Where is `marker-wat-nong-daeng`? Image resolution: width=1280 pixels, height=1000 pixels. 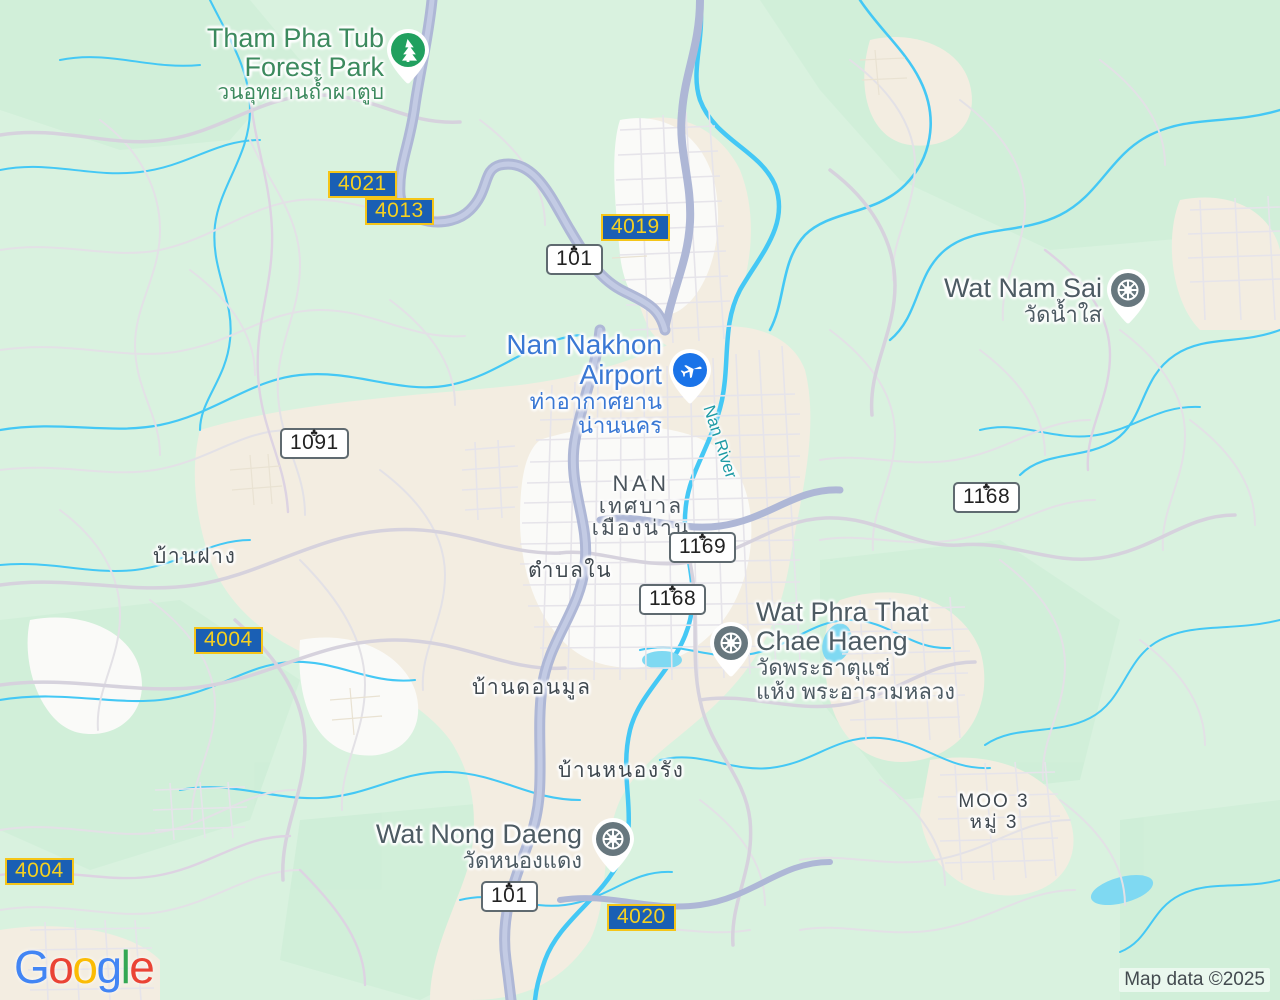
marker-wat-nong-daeng is located at coordinates (613, 845).